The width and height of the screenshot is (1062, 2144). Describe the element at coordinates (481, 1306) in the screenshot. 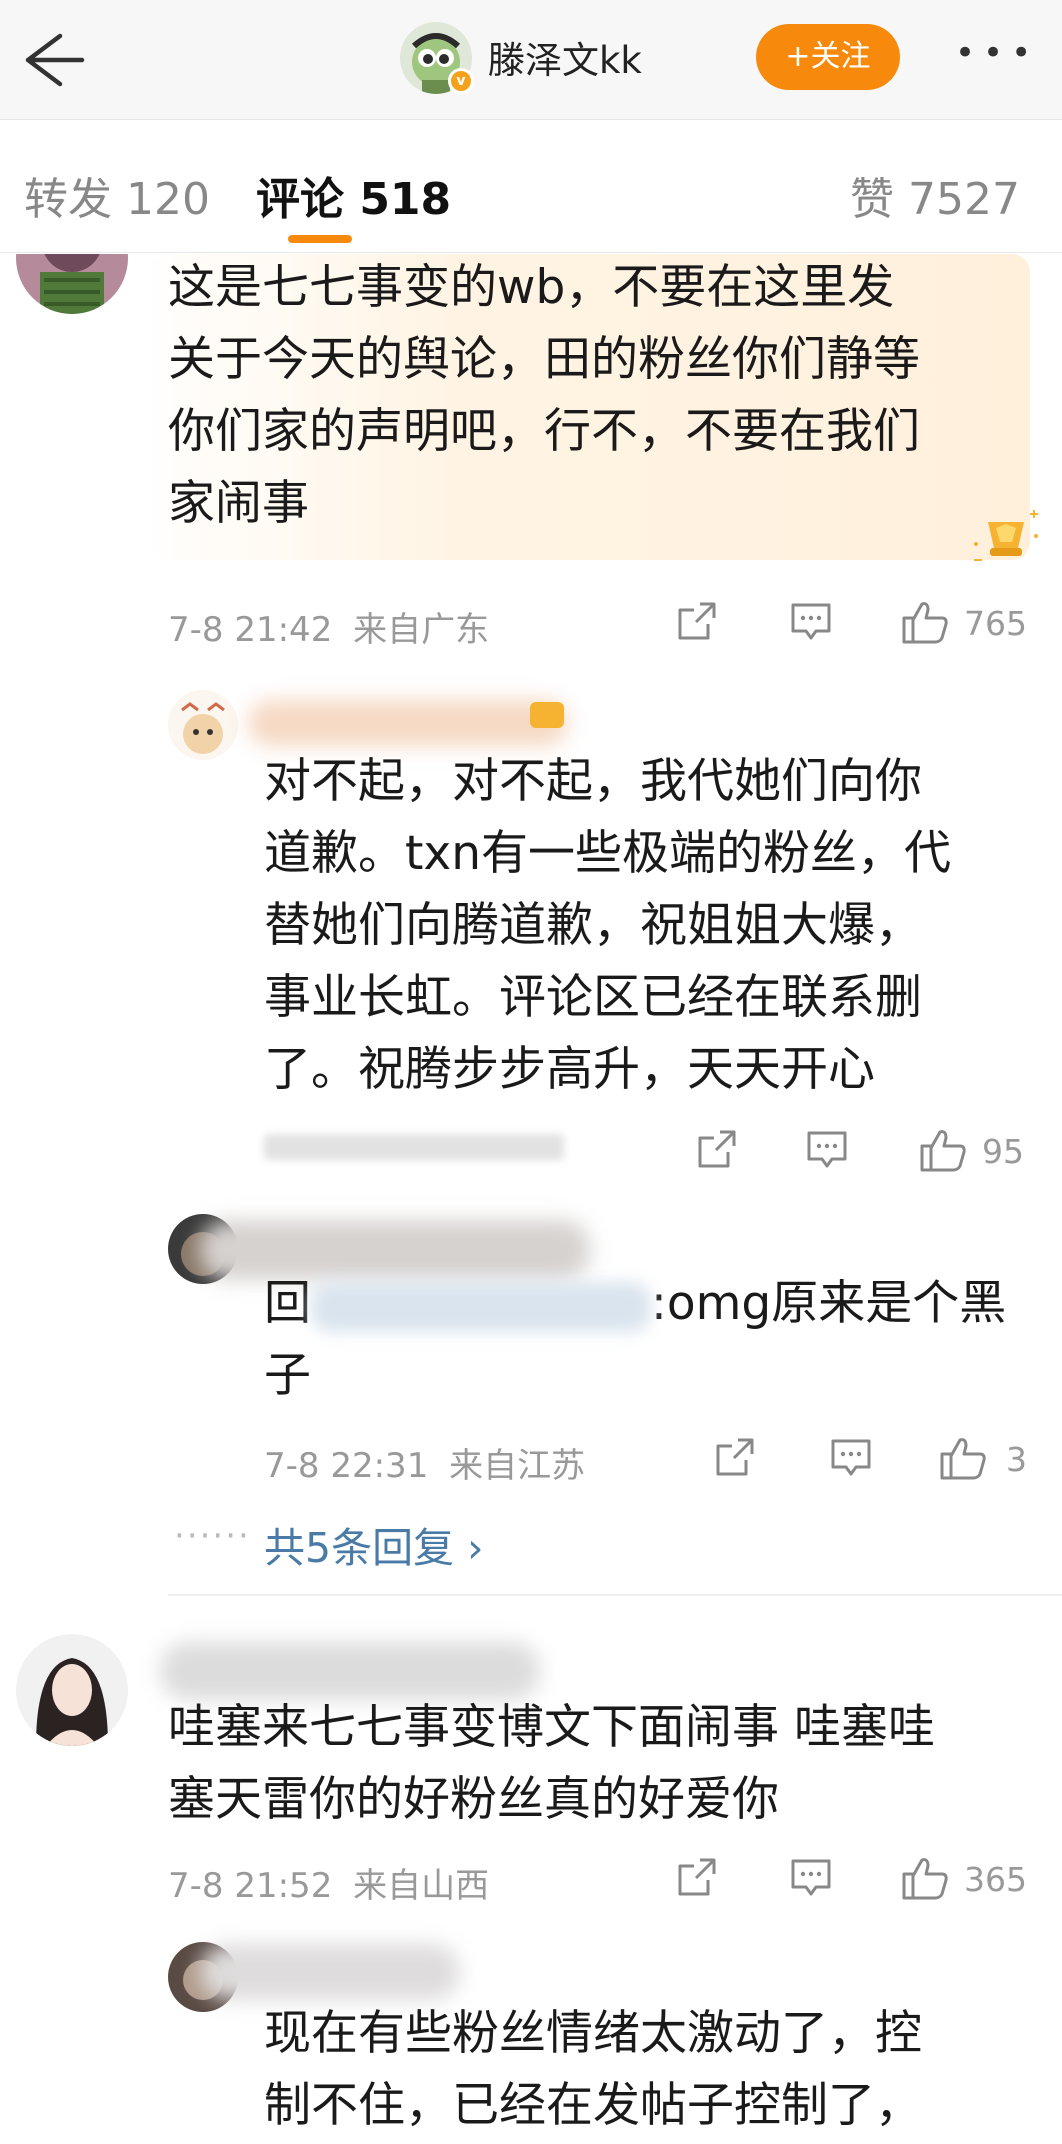

I see `blurred-mention` at that location.